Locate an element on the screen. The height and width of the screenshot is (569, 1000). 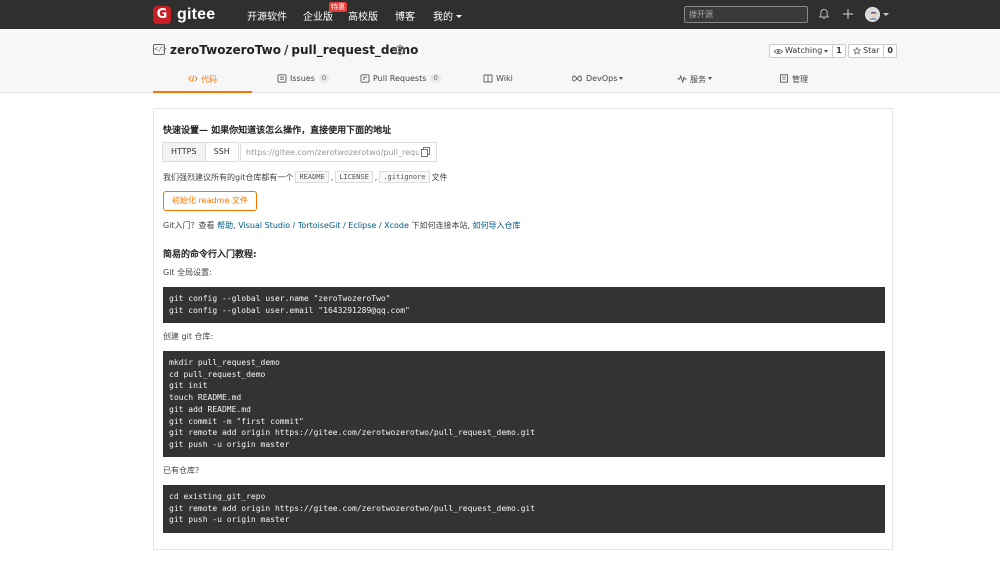
watch-button: Watching is located at coordinates (802, 51).